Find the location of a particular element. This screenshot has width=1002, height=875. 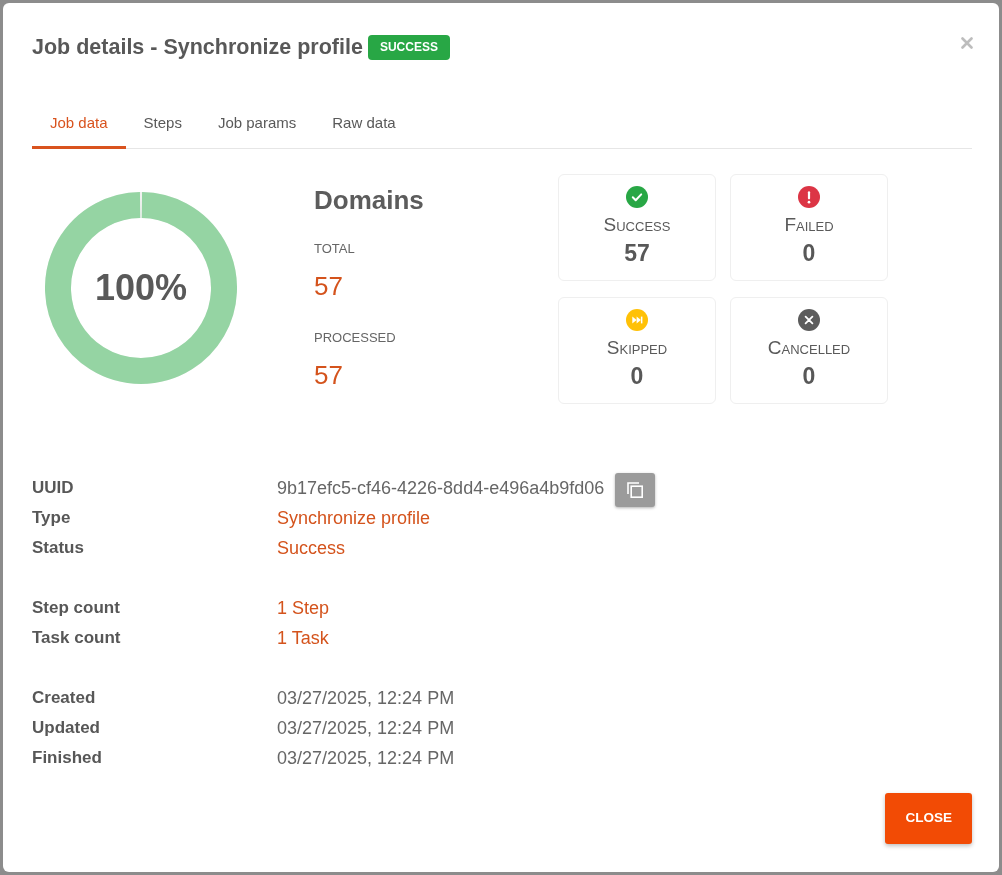

detail-label: Finished is located at coordinates (67, 758).